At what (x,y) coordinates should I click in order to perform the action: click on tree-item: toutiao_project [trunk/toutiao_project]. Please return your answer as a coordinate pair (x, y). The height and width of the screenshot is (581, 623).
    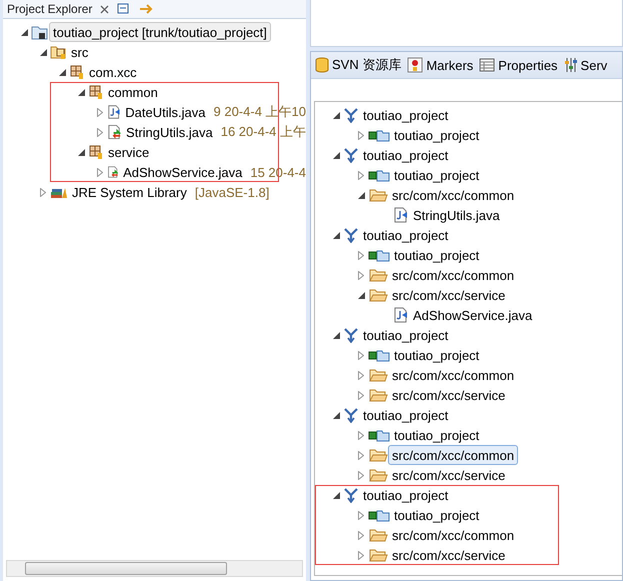
    Looking at the image, I should click on (160, 32).